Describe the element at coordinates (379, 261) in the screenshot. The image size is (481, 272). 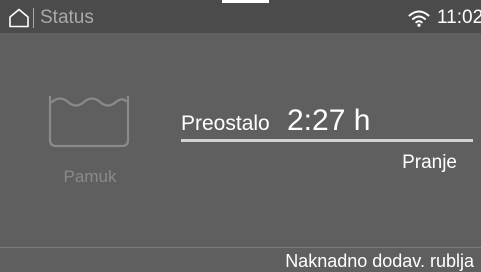
I see `add-laundry-button: Naknadno dodav. rublja` at that location.